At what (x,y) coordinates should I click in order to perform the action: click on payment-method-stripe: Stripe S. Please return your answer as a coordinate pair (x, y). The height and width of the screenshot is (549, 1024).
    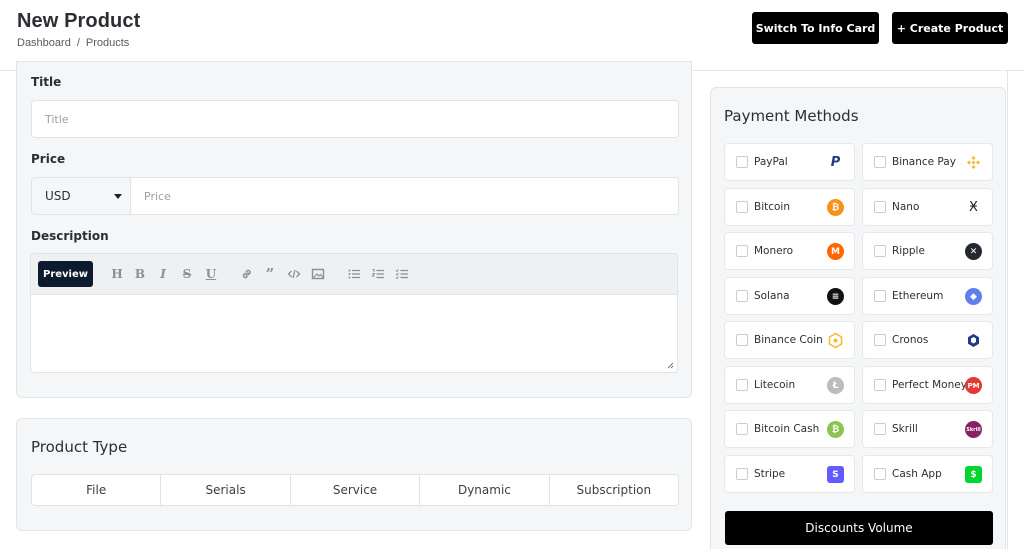
    Looking at the image, I should click on (789, 474).